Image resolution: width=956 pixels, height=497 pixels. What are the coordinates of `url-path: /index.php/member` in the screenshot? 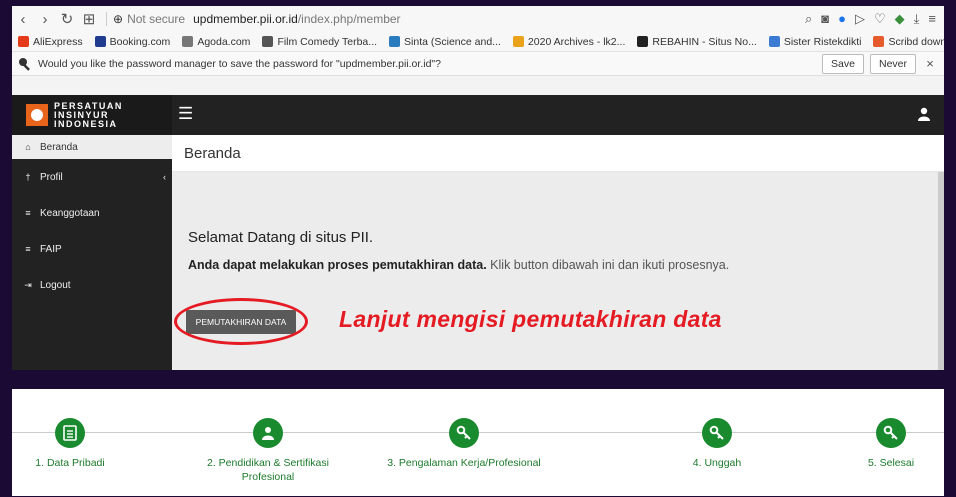 It's located at (349, 19).